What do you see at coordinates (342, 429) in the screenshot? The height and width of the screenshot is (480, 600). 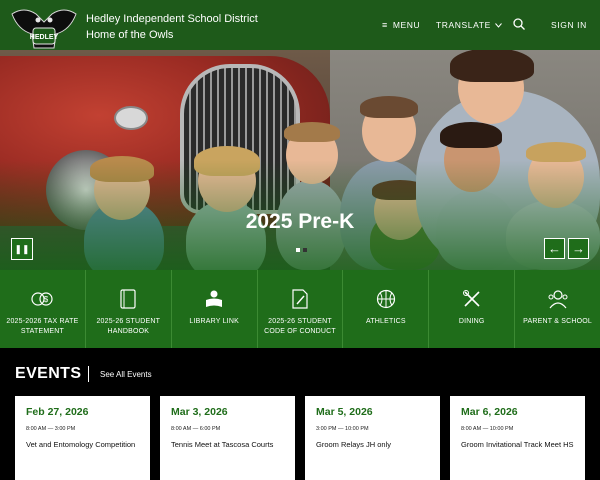 I see `event-time: 3:00 PM — 10:00 PM` at bounding box center [342, 429].